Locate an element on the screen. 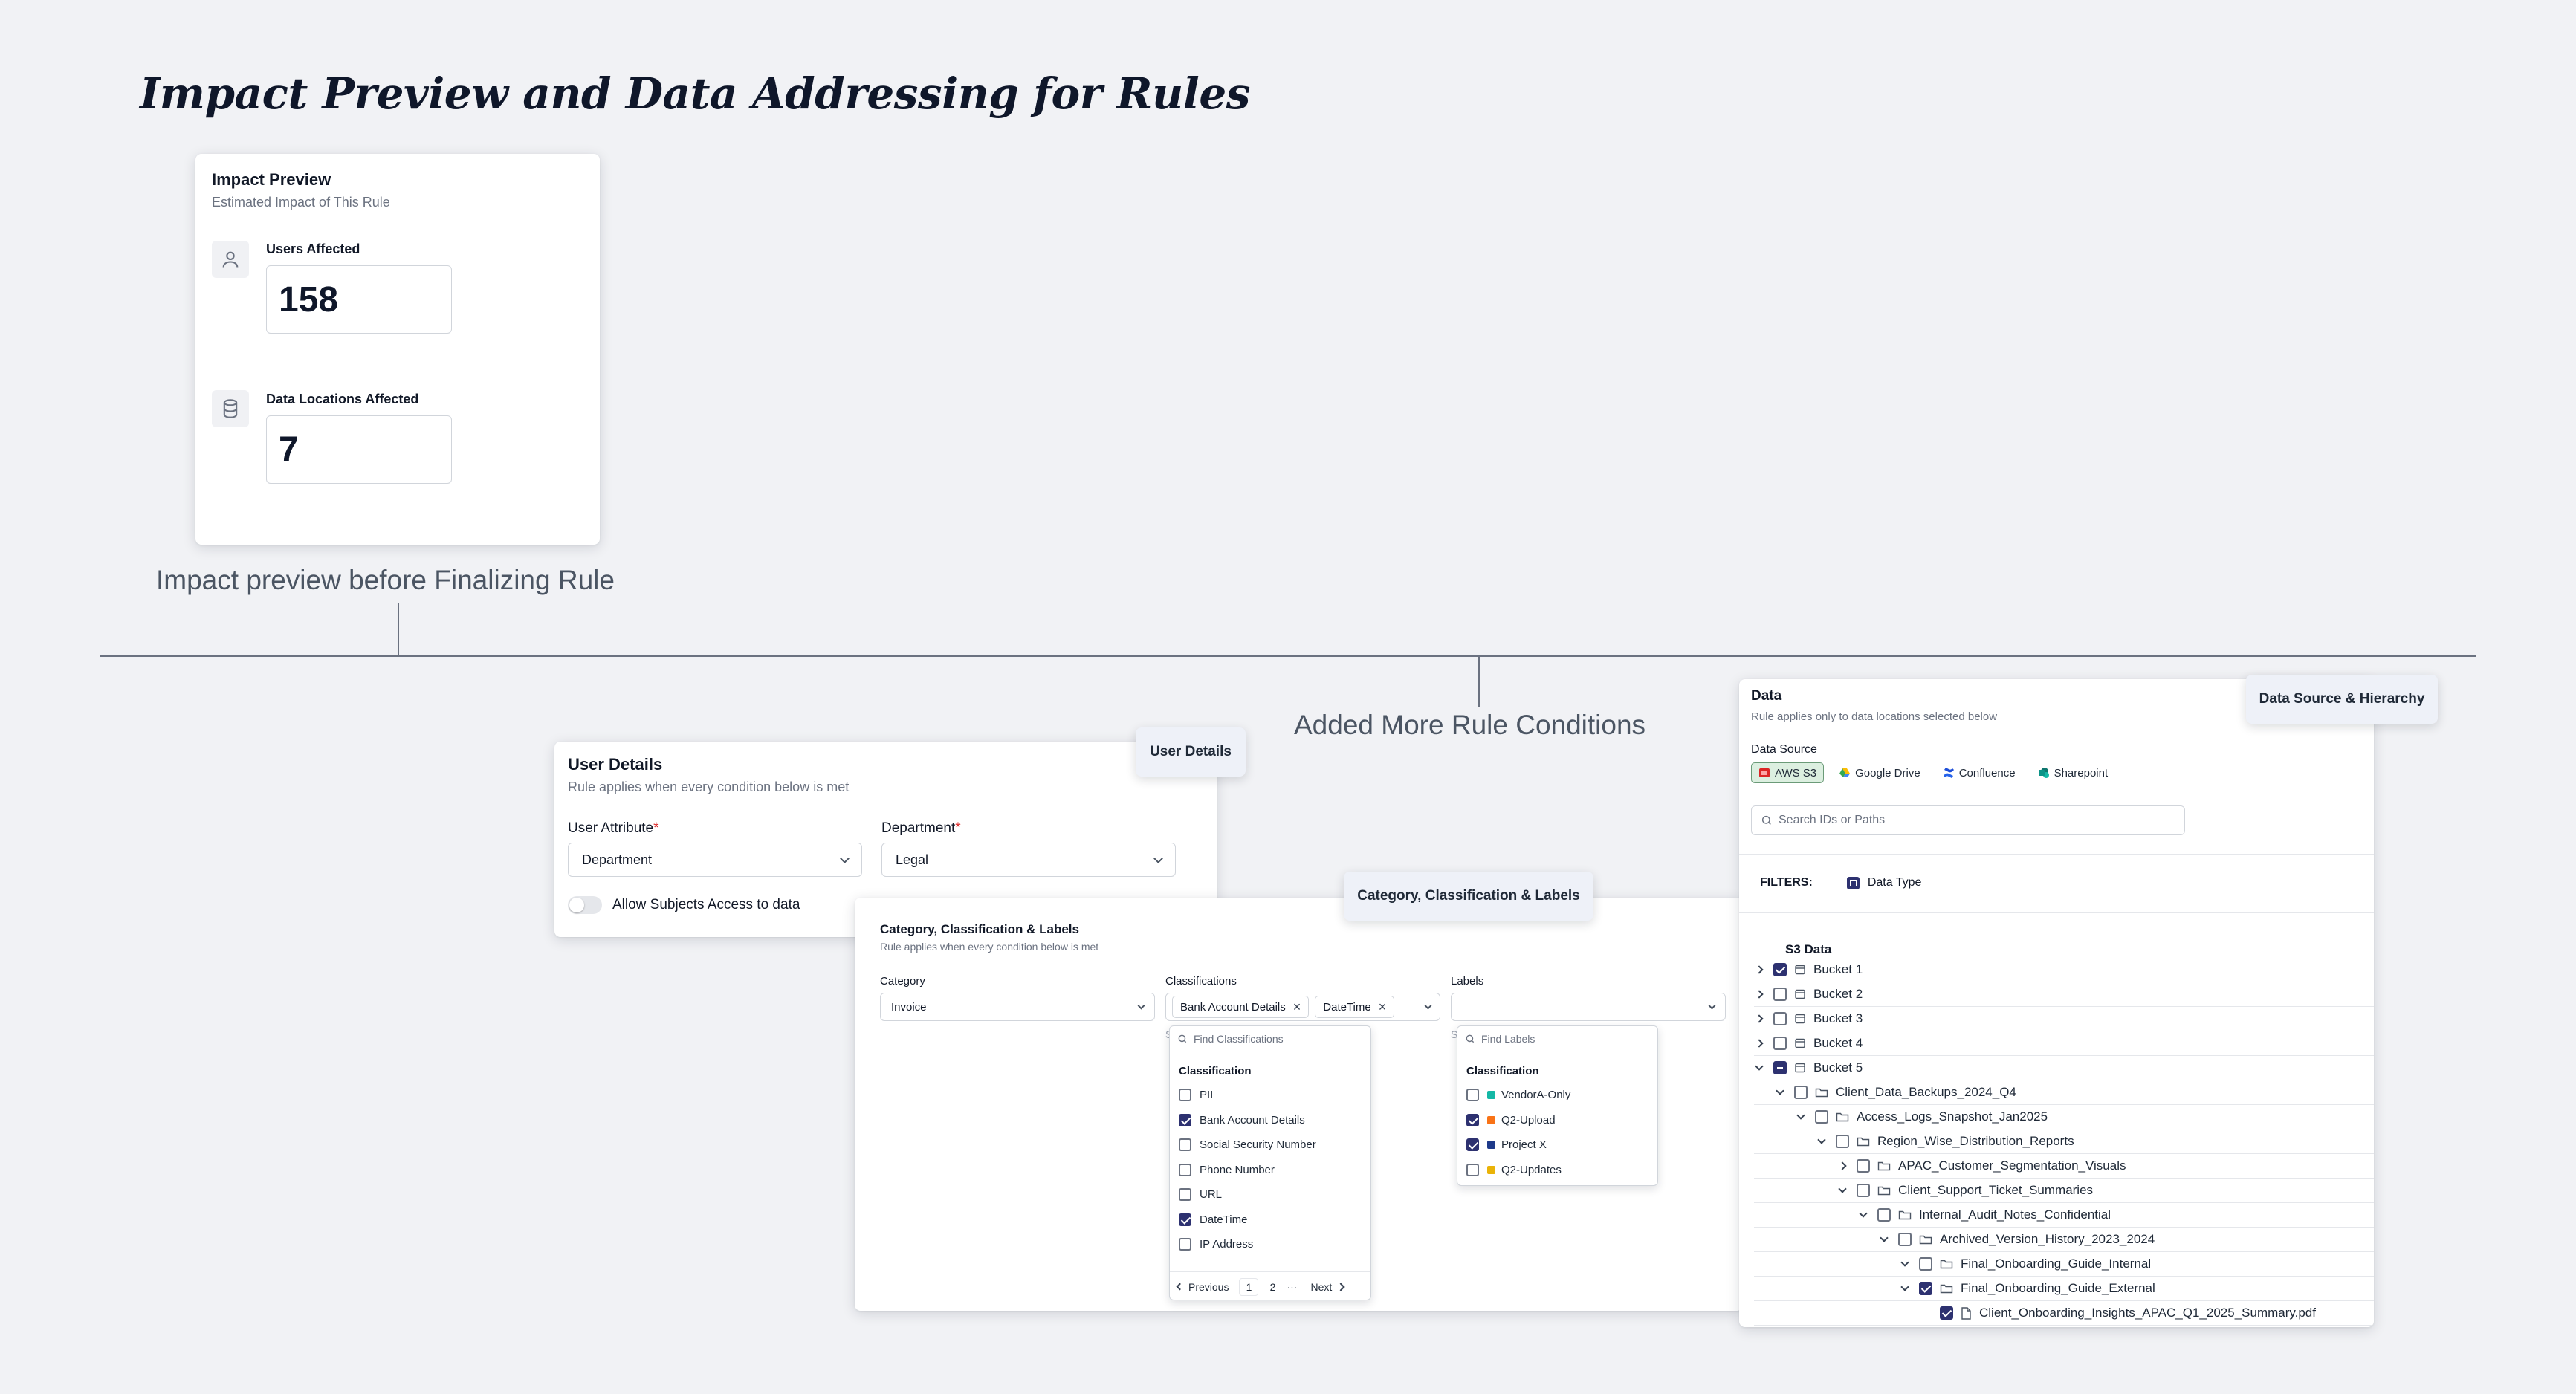 This screenshot has height=1394, width=2576. tree-row: Bucket 2 is located at coordinates (2064, 994).